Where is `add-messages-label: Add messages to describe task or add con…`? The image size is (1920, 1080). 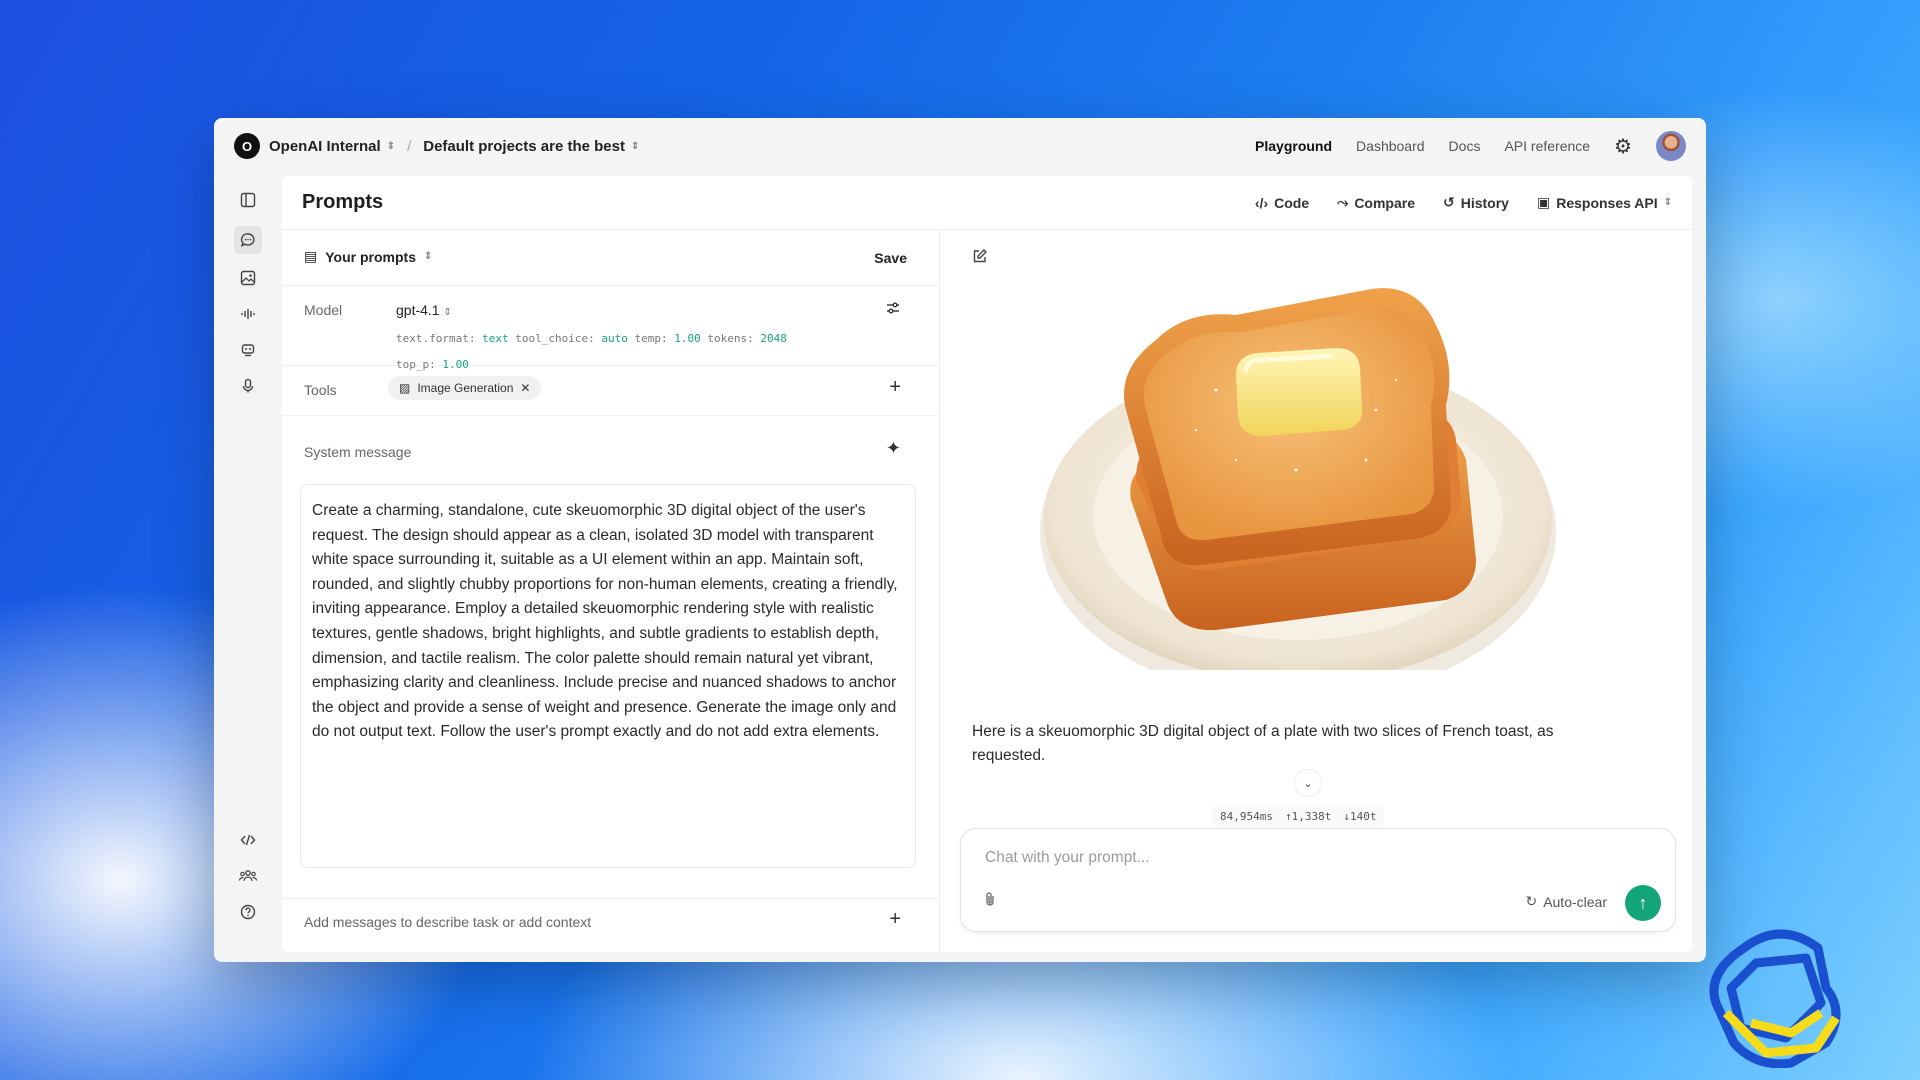
add-messages-label: Add messages to describe task or add con… is located at coordinates (447, 922).